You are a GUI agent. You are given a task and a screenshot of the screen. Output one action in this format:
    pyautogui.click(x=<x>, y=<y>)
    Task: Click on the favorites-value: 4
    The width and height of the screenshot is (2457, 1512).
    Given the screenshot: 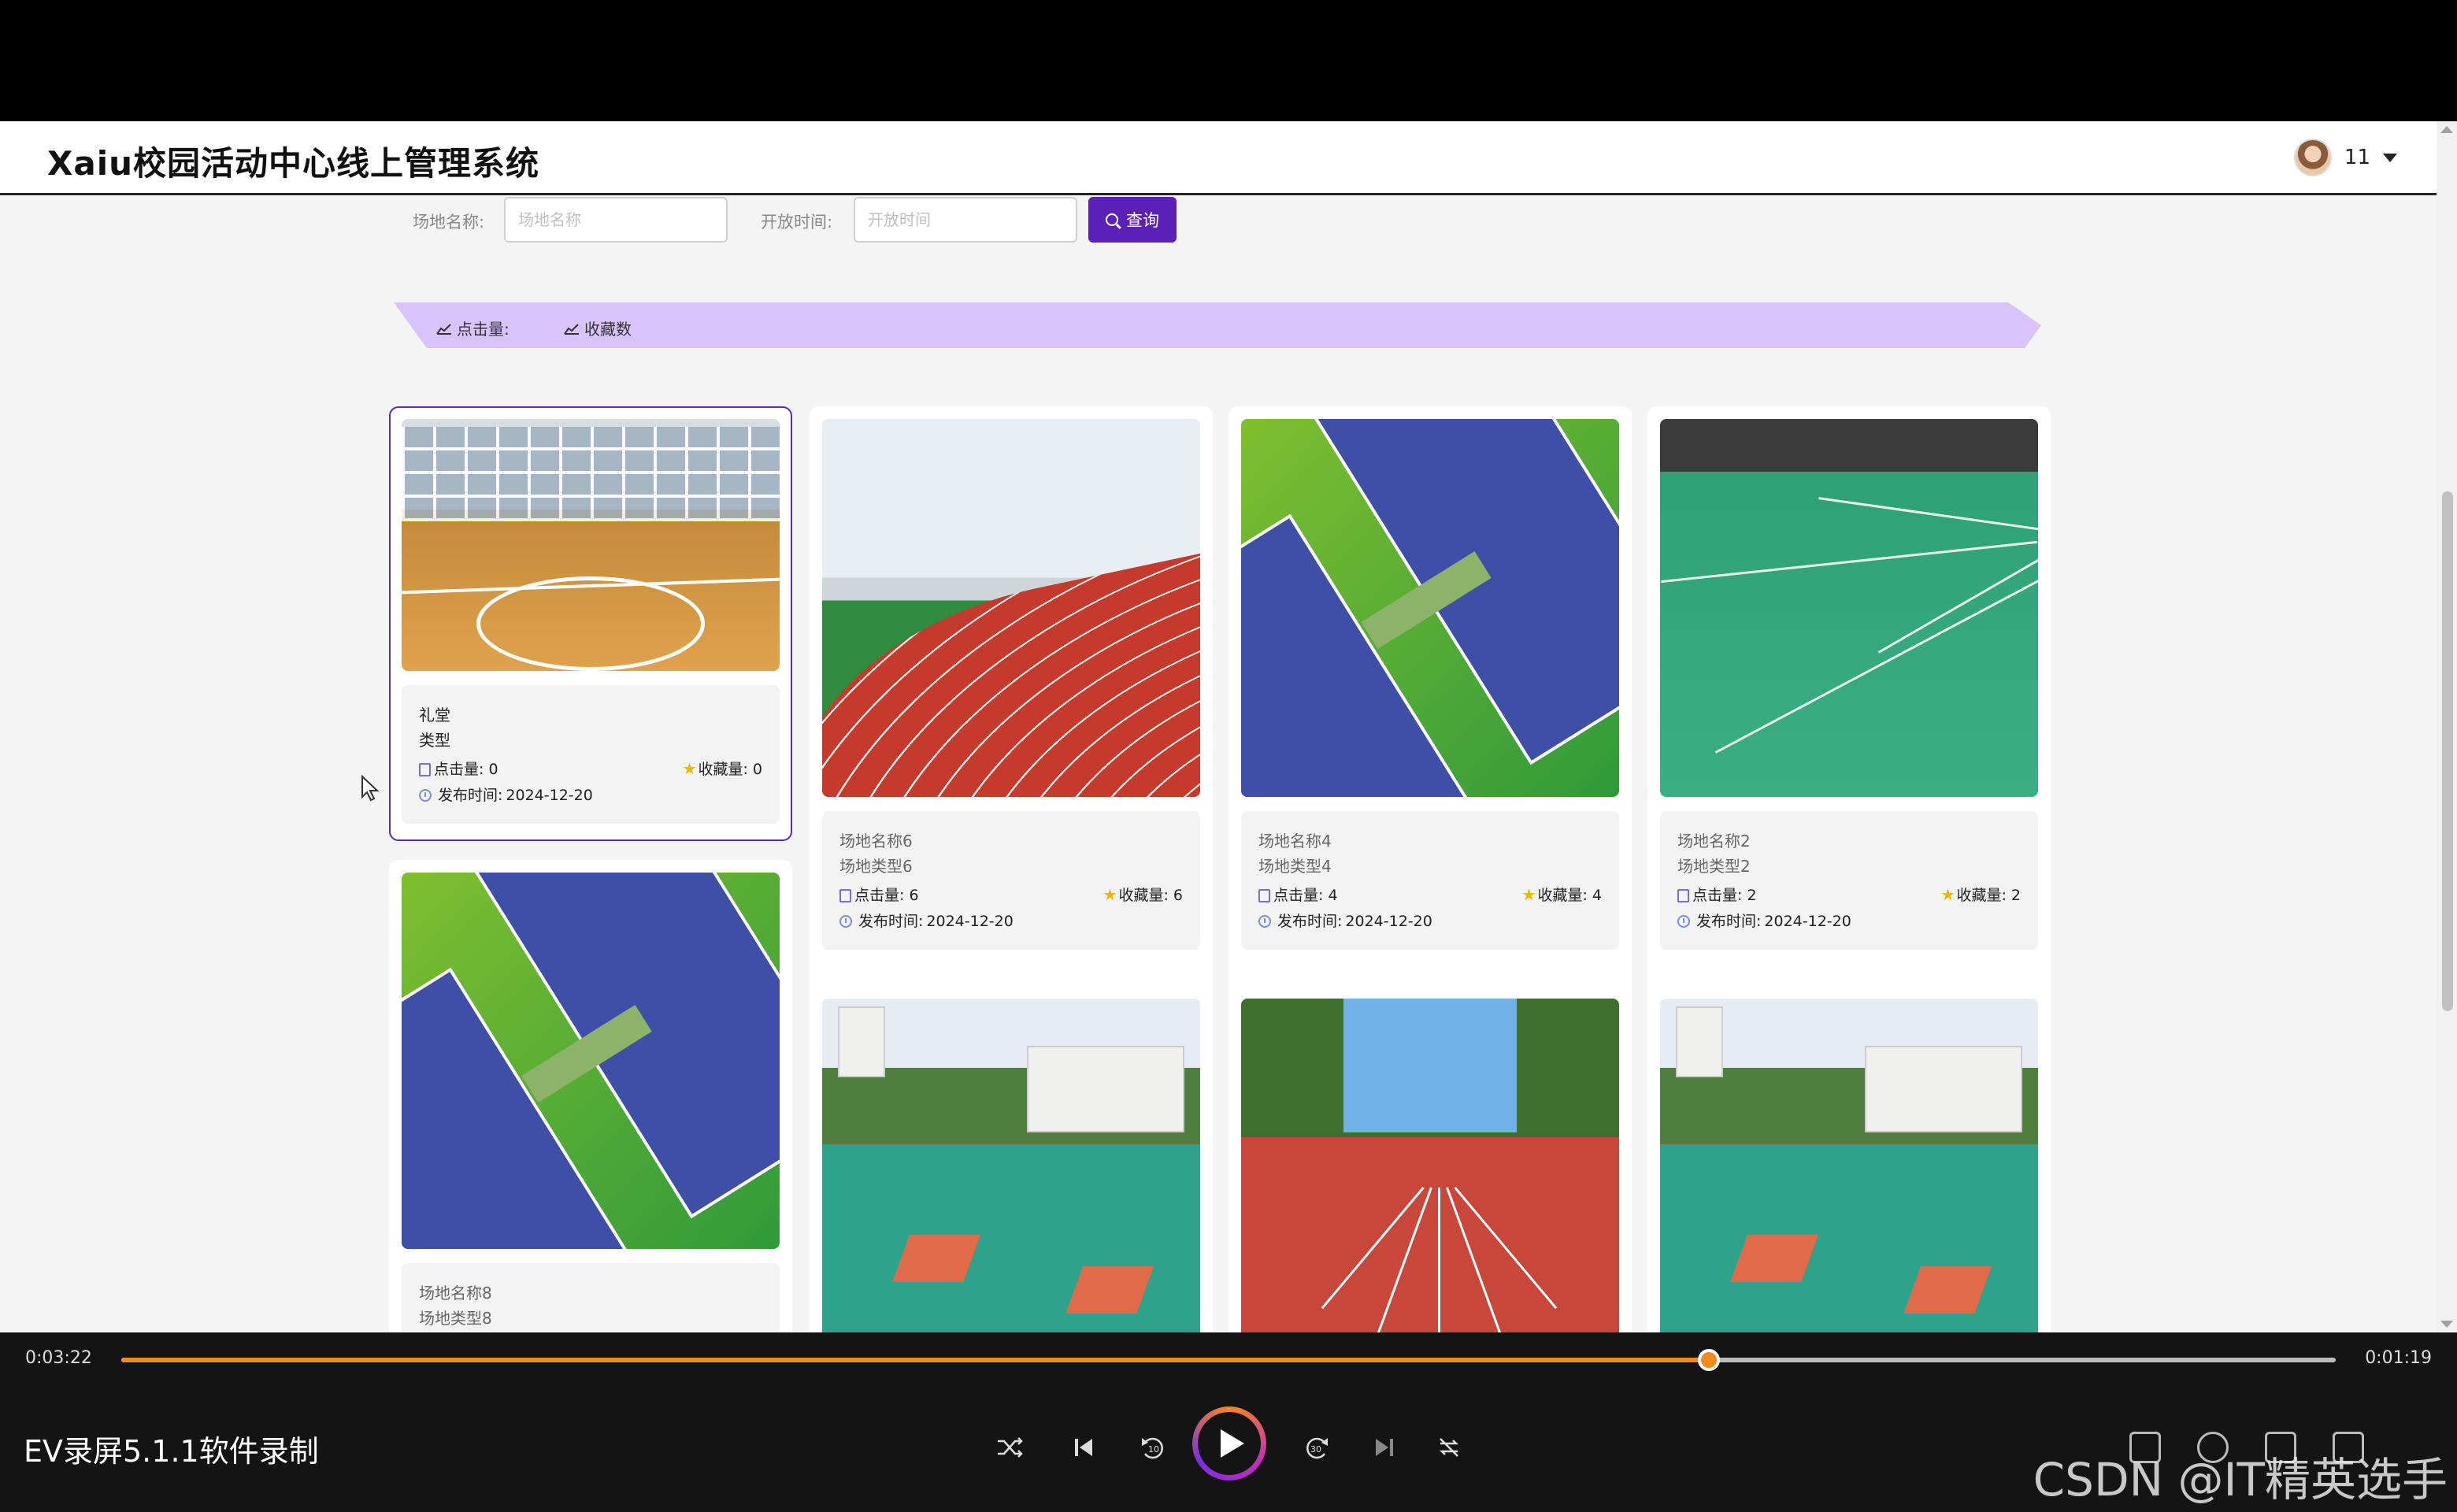 What is the action you would take?
    pyautogui.click(x=1597, y=895)
    